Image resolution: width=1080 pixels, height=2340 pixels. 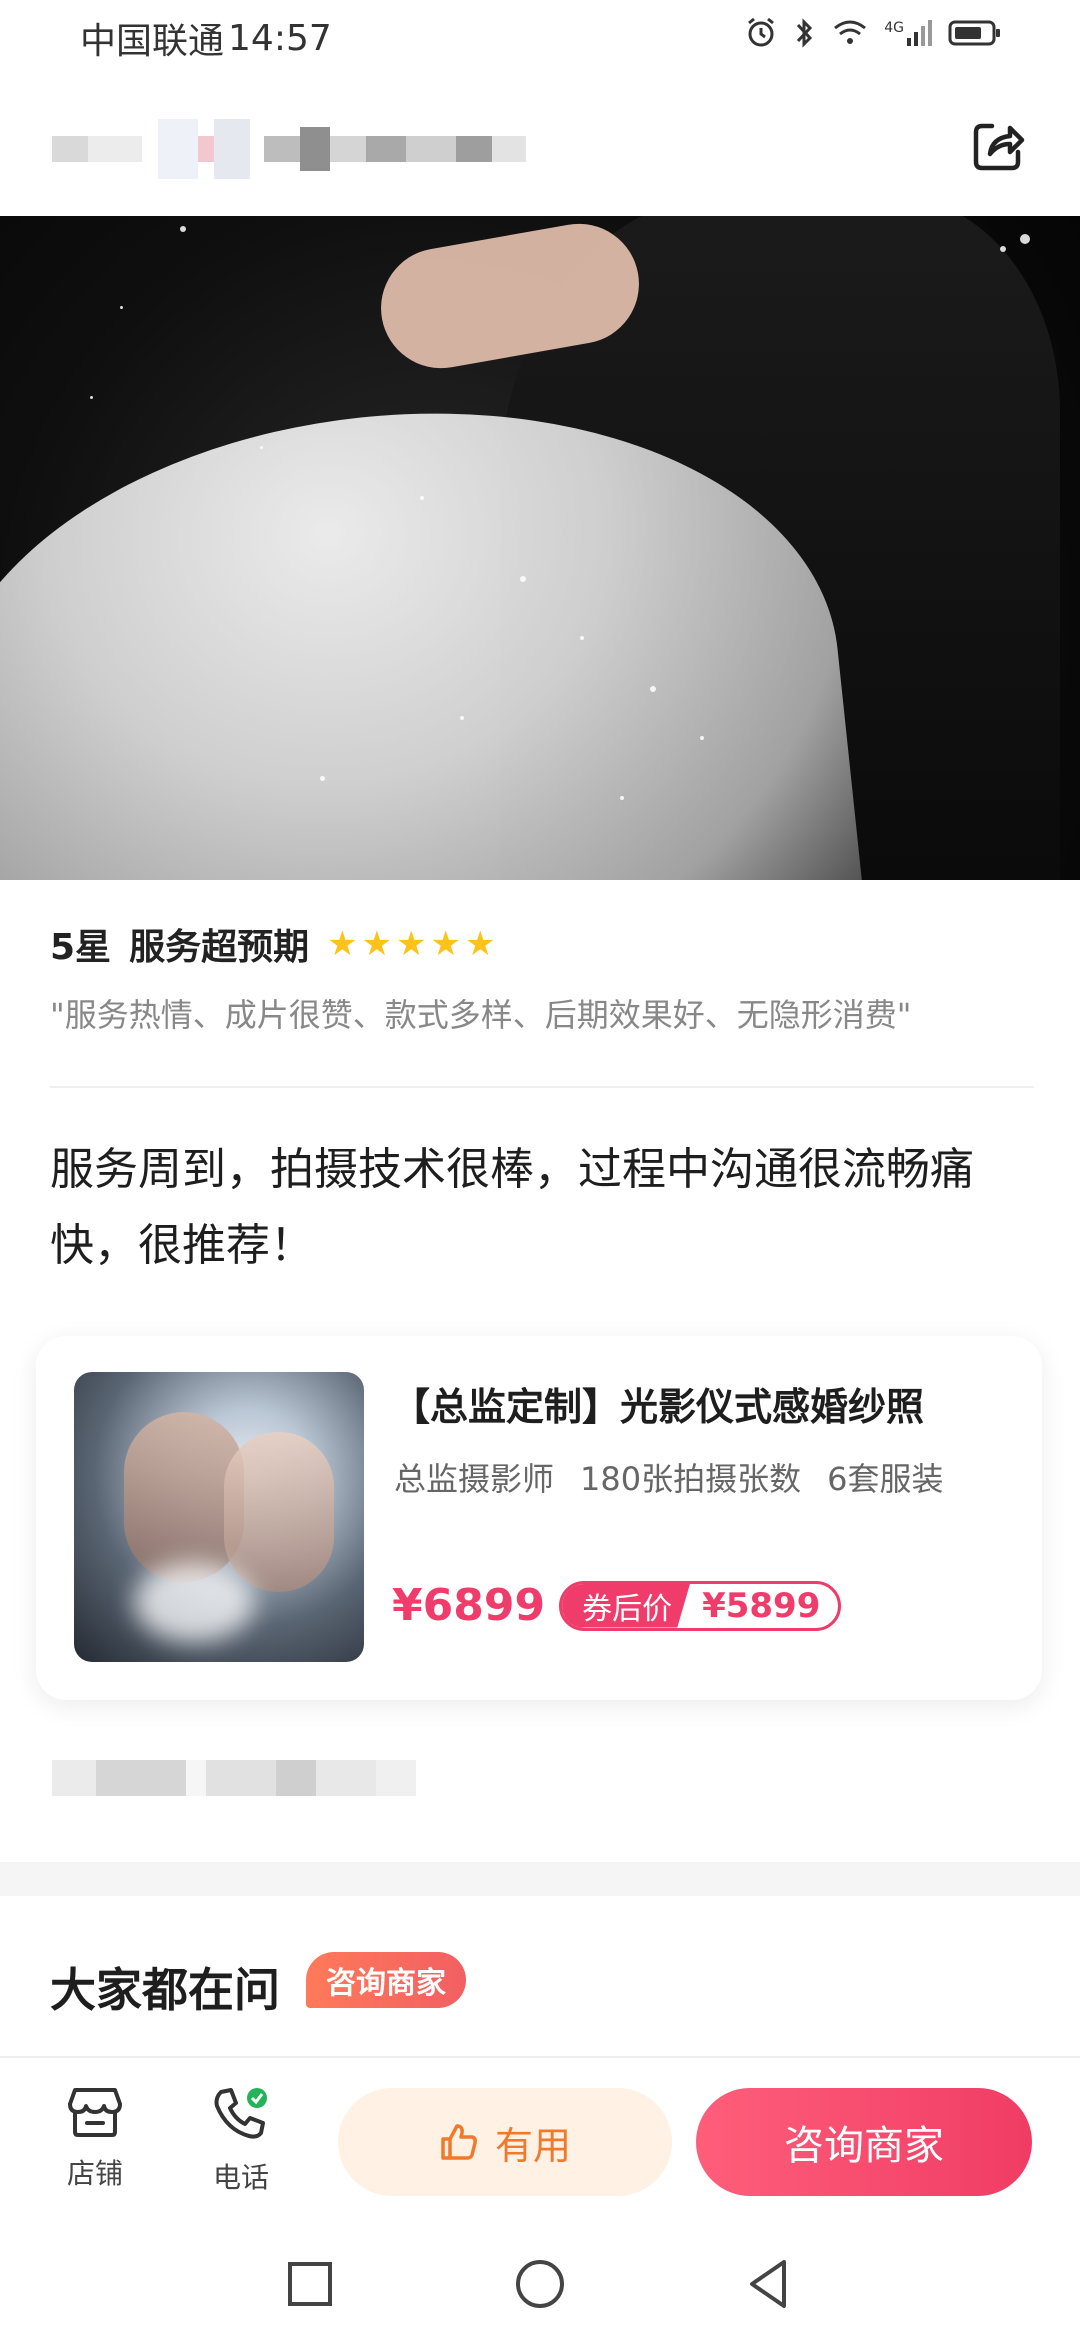 I want to click on network-type: 4G, so click(x=894, y=28).